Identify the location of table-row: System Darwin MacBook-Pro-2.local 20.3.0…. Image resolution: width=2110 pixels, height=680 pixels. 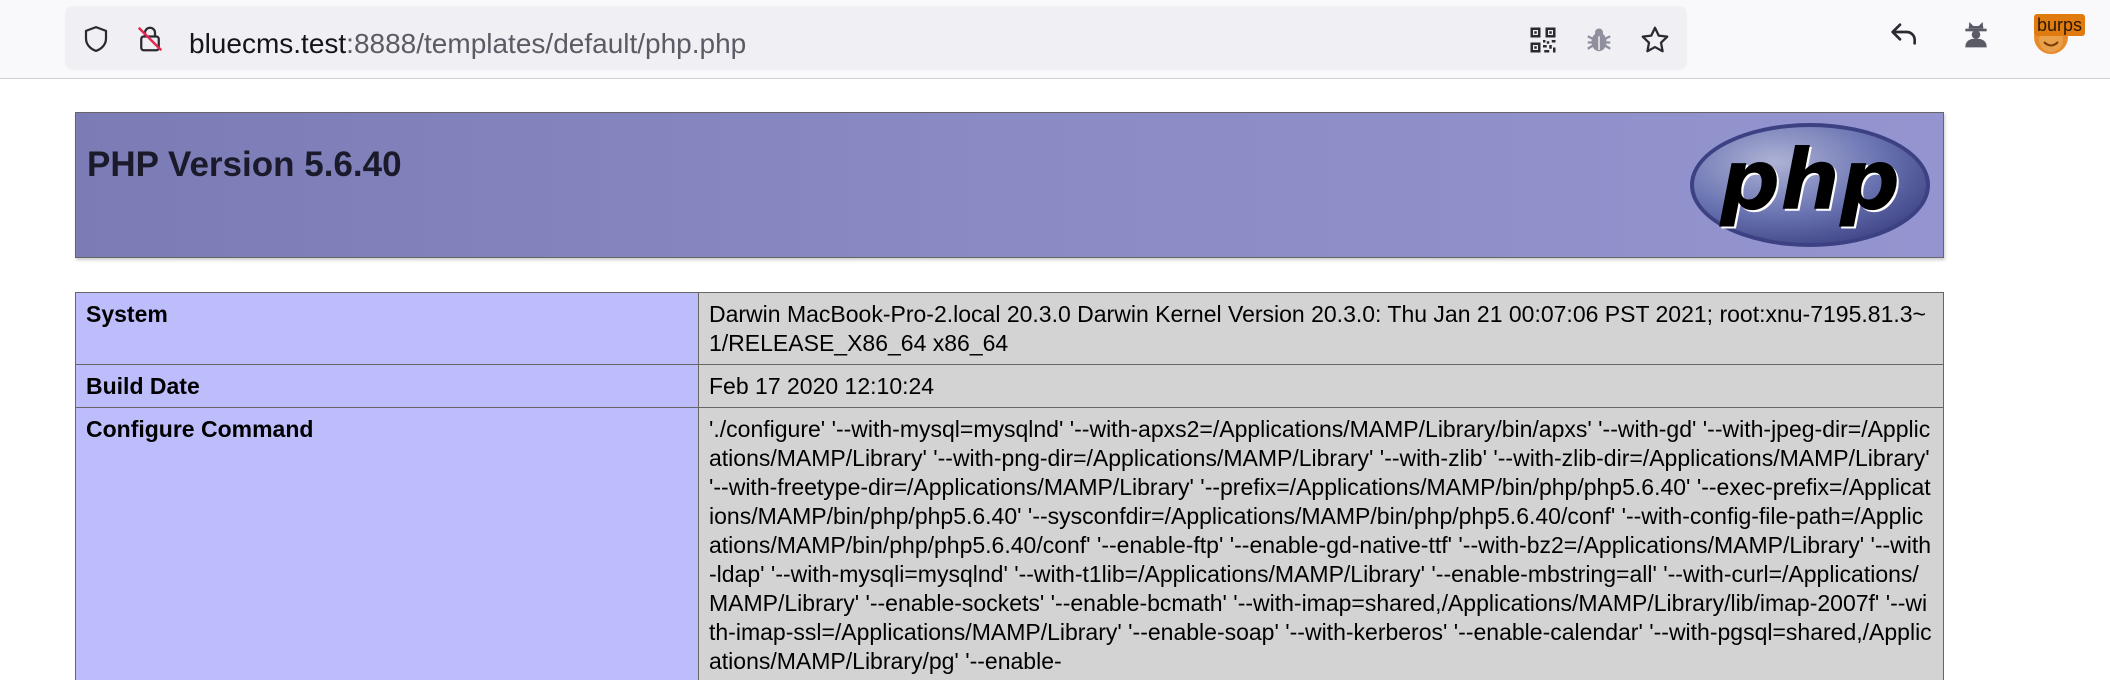
(1009, 328).